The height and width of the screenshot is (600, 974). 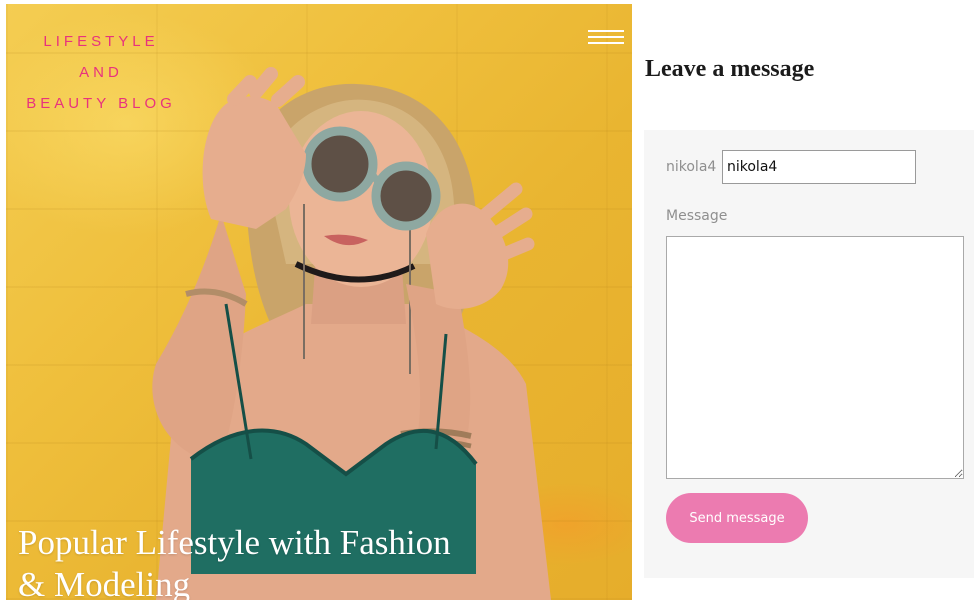 I want to click on username-label: nikola4, so click(x=691, y=167).